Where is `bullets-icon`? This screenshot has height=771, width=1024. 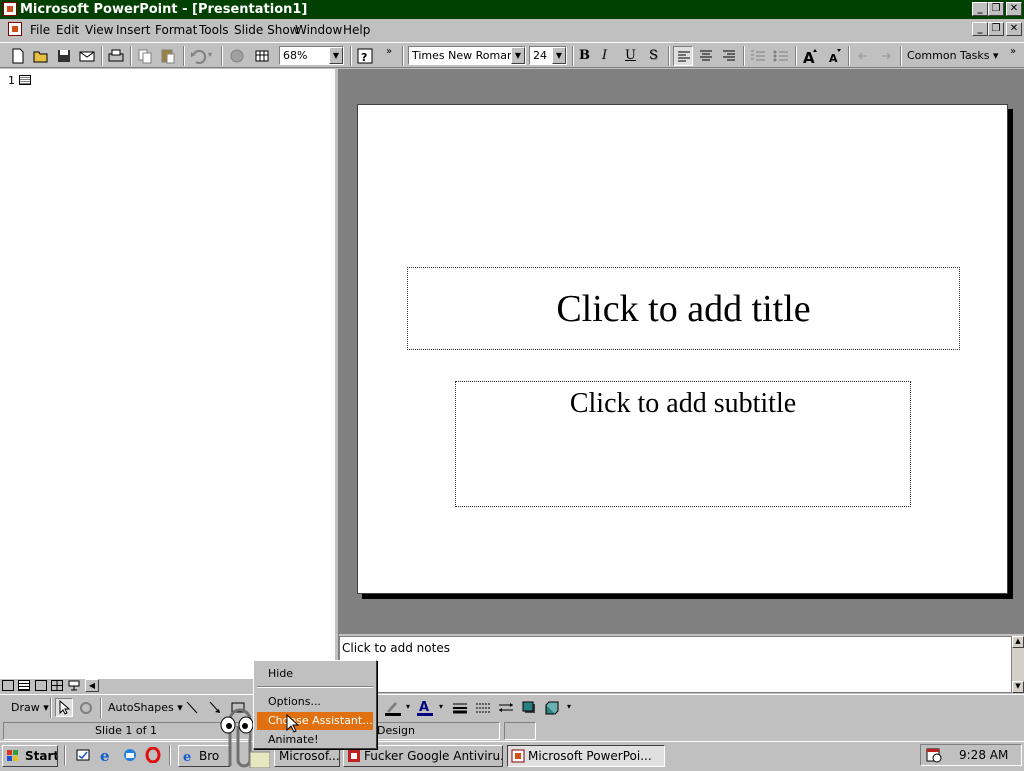
bullets-icon is located at coordinates (781, 56).